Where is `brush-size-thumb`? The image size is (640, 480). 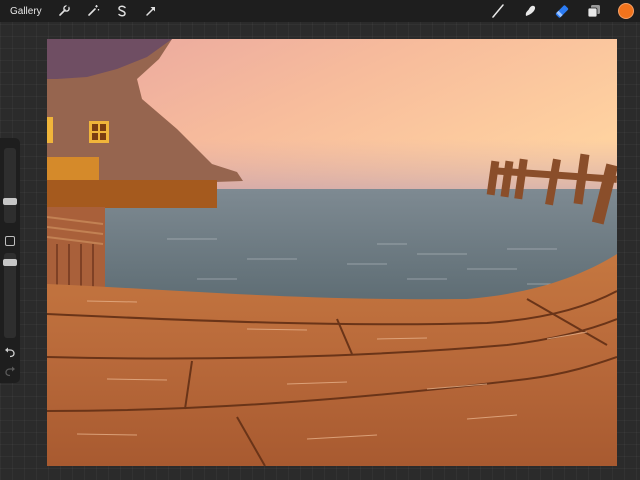 brush-size-thumb is located at coordinates (10, 201).